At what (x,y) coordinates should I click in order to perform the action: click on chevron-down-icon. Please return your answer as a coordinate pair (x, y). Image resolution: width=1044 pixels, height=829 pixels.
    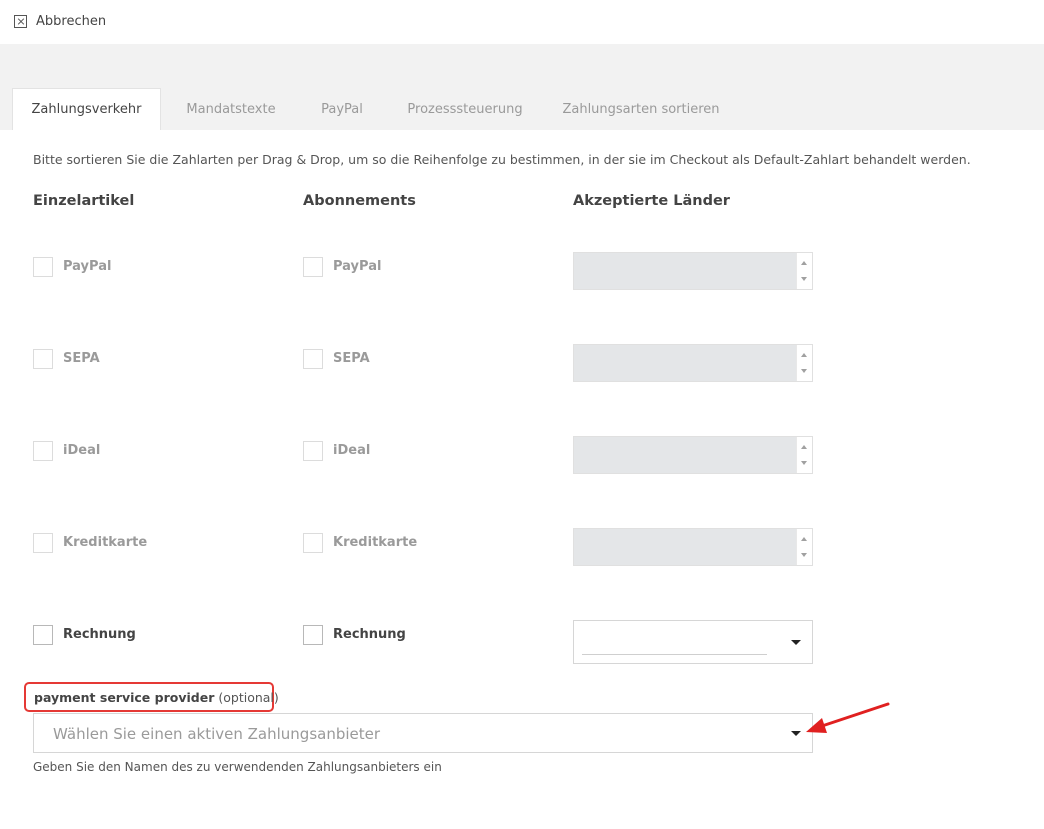
    Looking at the image, I should click on (796, 642).